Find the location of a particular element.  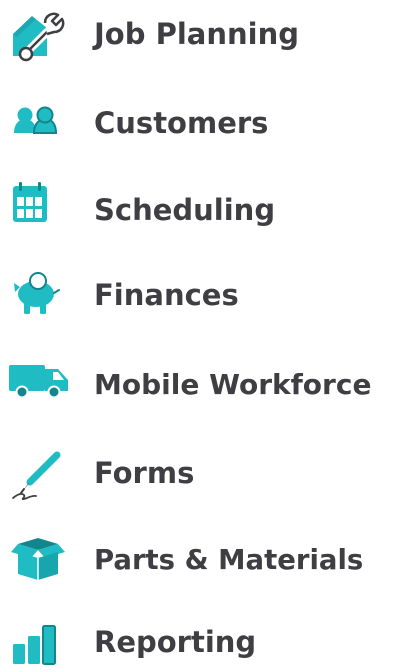

box-icon is located at coordinates (36, 560).